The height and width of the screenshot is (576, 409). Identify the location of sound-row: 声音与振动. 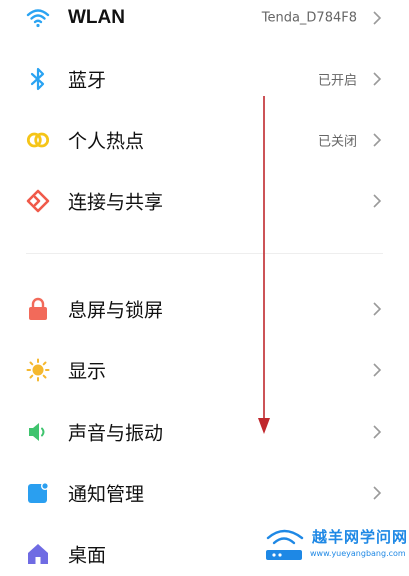
(204, 432).